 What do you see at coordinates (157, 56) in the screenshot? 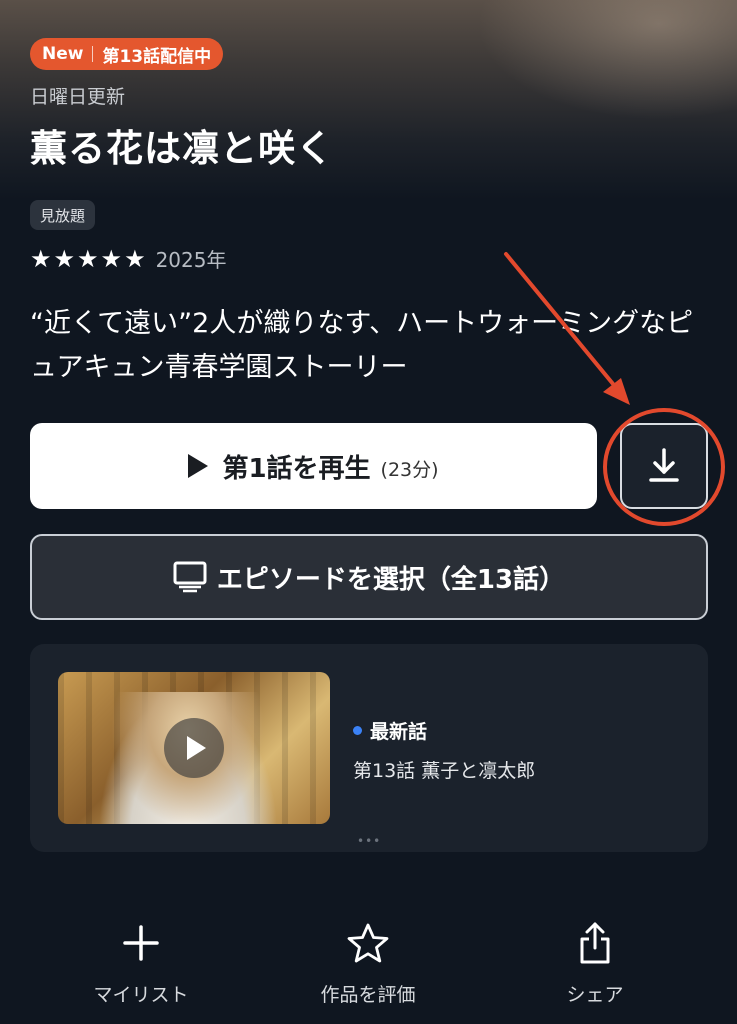
I see `episode-status-label: 第13話配信中` at bounding box center [157, 56].